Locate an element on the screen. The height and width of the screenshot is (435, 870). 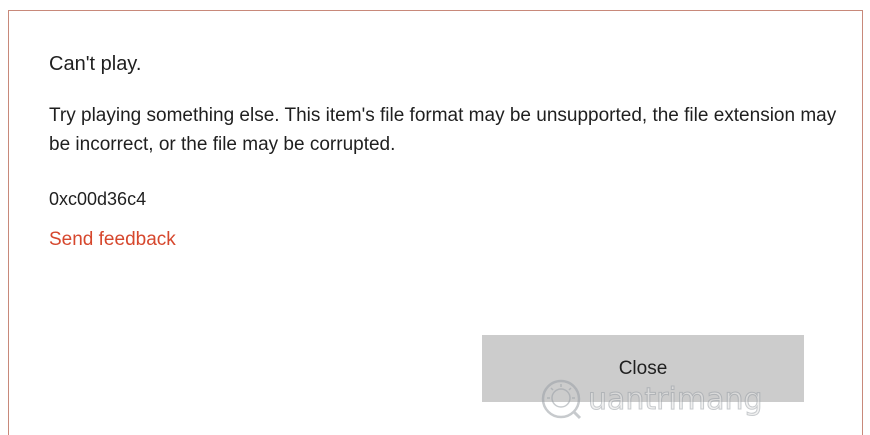
dialog-title: Can't play. is located at coordinates (95, 64).